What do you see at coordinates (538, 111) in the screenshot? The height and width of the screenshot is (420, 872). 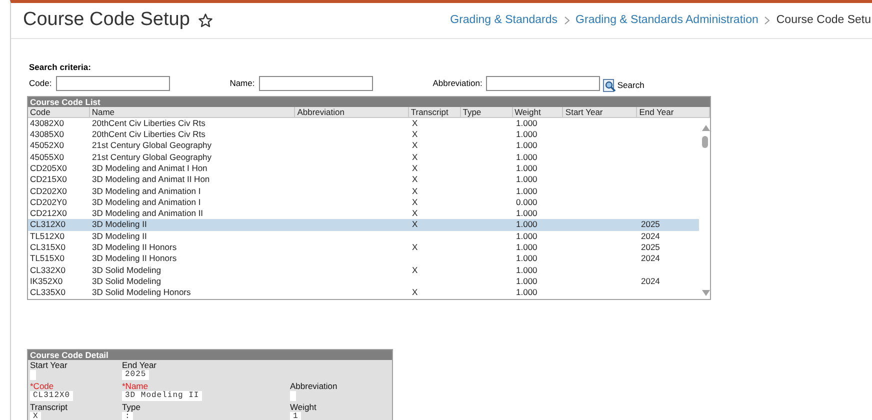 I see `column-header: Weight` at bounding box center [538, 111].